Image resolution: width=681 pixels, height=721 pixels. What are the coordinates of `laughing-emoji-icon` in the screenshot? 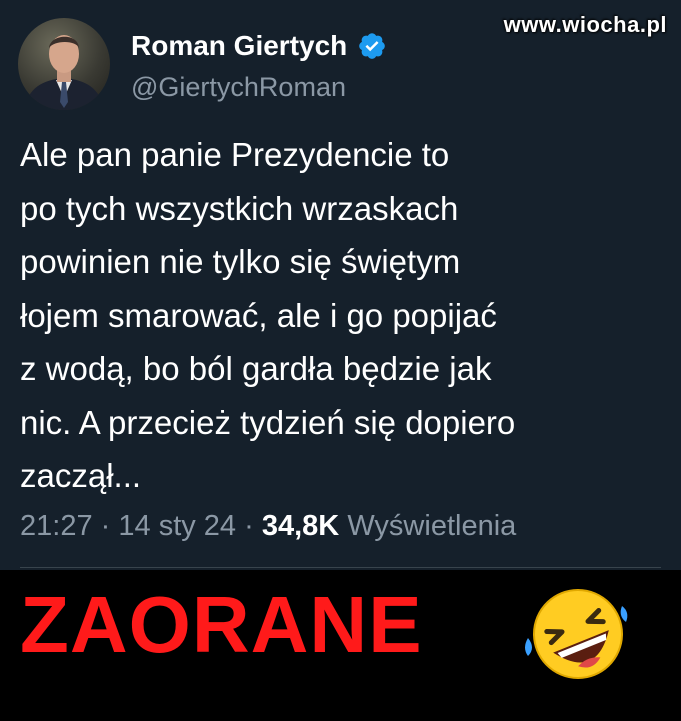 It's located at (576, 634).